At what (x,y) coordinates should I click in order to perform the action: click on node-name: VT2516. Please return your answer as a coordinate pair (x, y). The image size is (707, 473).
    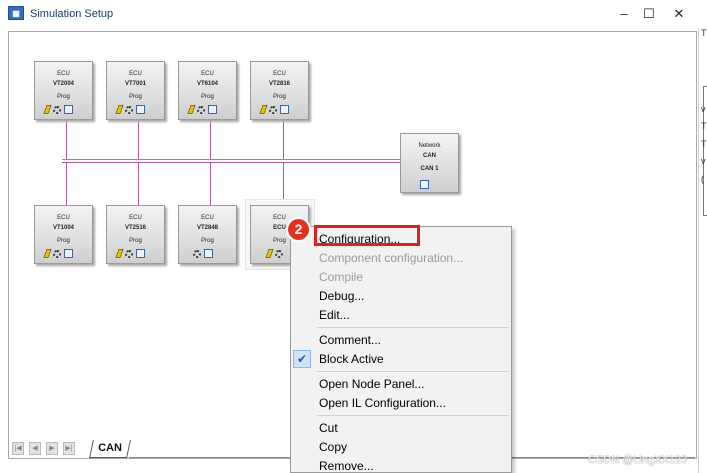
    Looking at the image, I should click on (135, 228).